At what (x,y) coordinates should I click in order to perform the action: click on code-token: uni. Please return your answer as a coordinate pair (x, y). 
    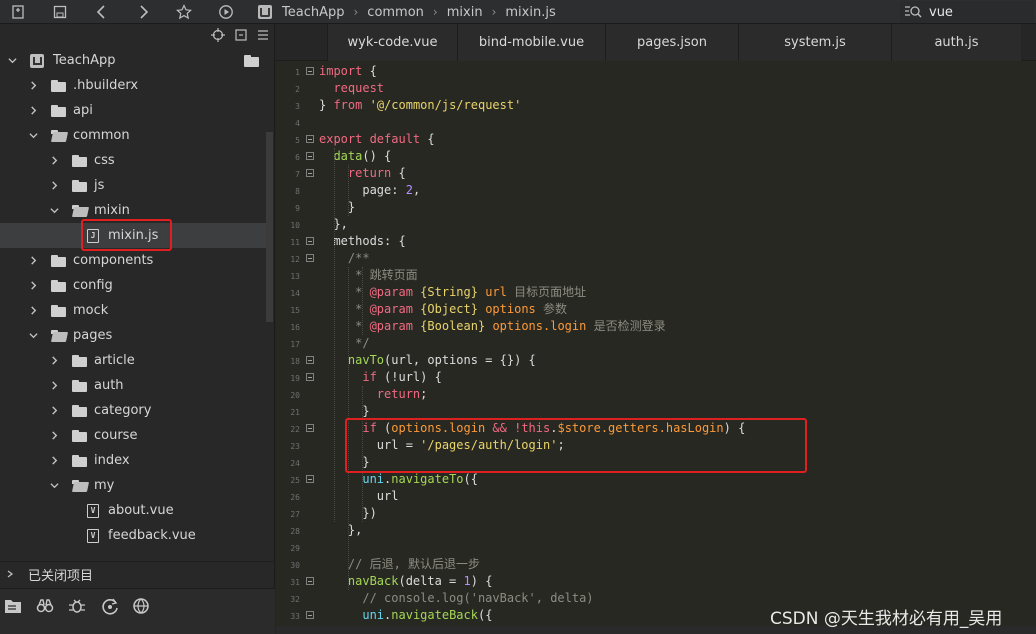
    Looking at the image, I should click on (373, 479).